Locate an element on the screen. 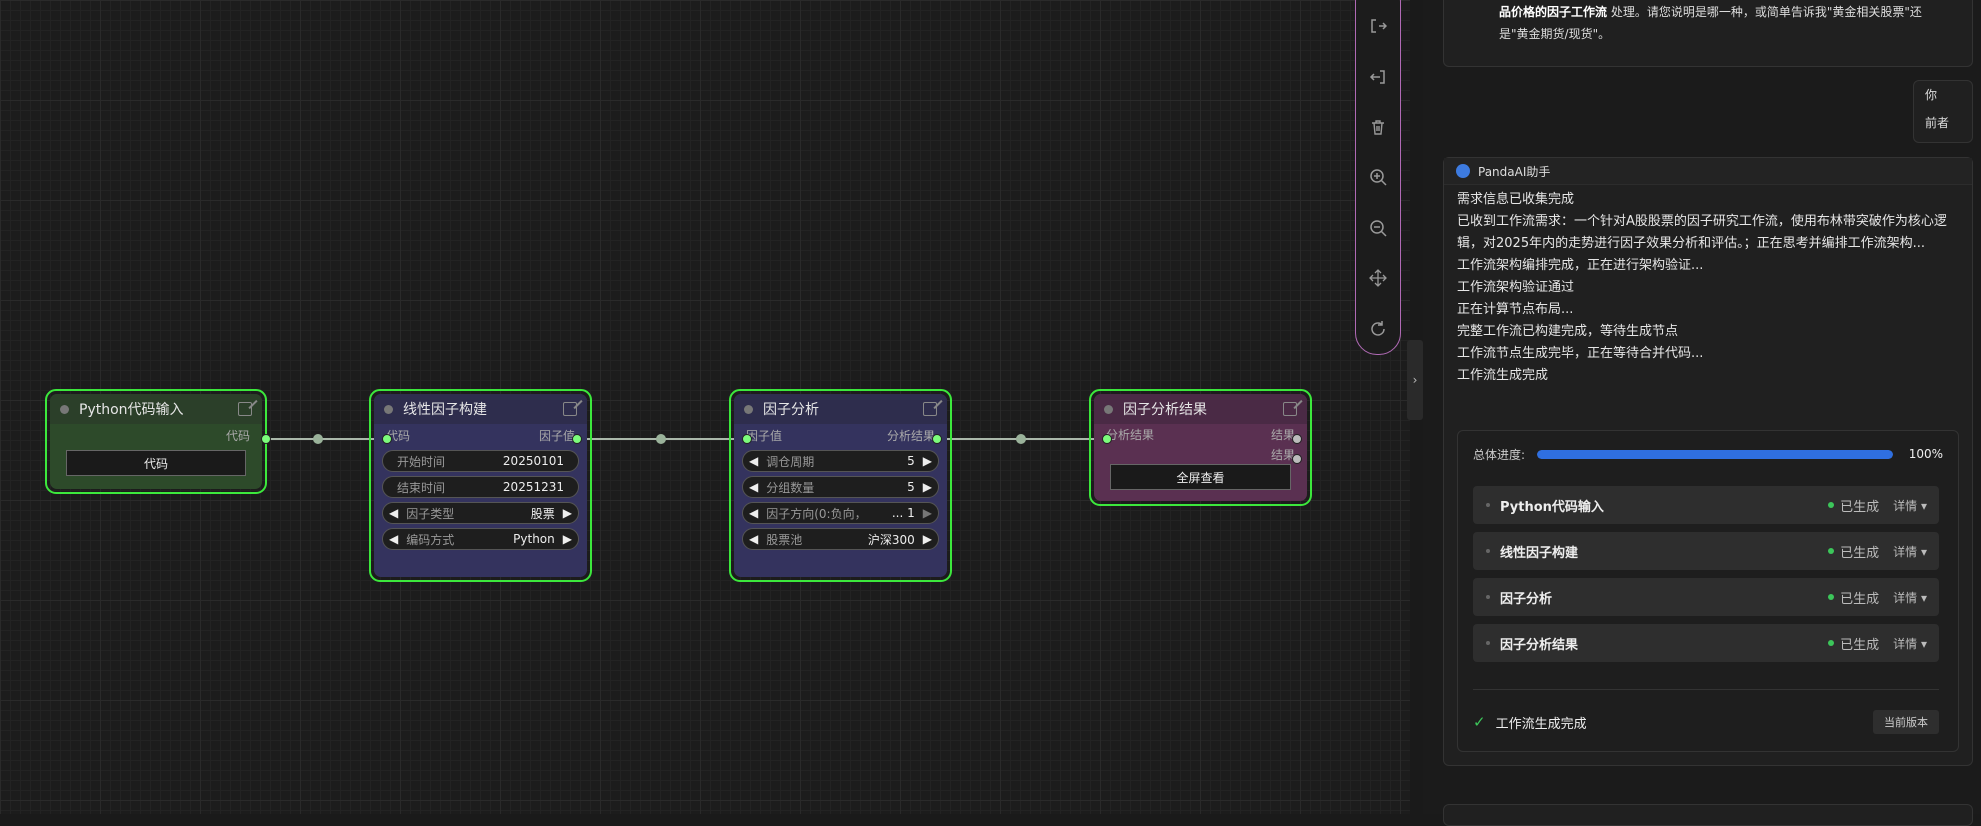  progress-bar is located at coordinates (1715, 454).